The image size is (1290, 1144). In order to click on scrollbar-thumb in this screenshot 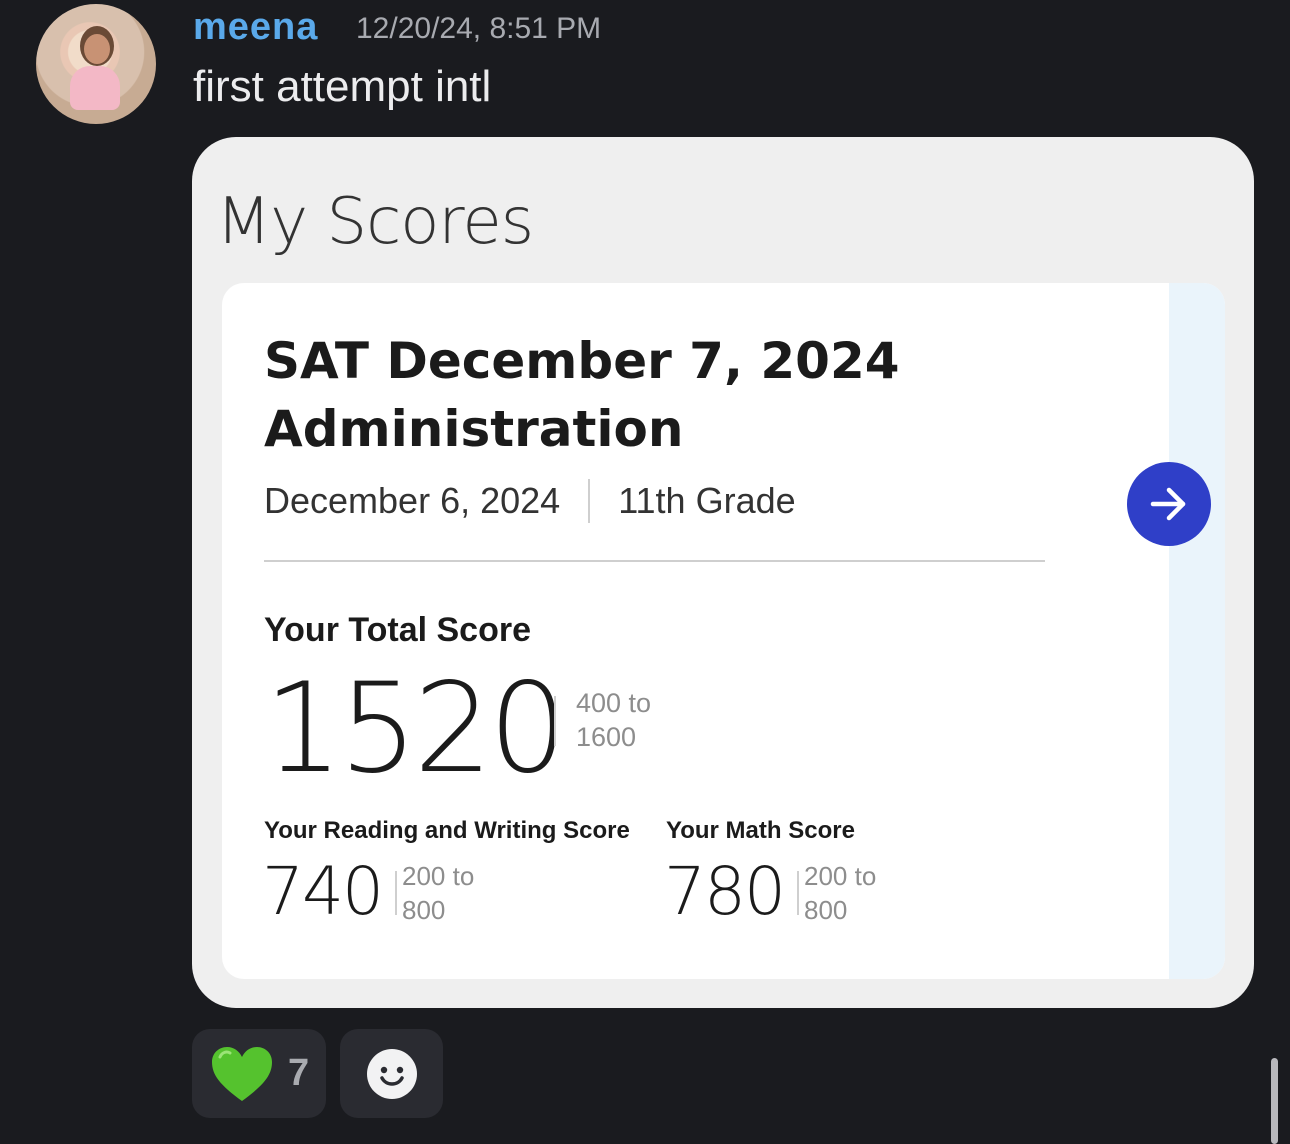, I will do `click(1274, 1101)`.